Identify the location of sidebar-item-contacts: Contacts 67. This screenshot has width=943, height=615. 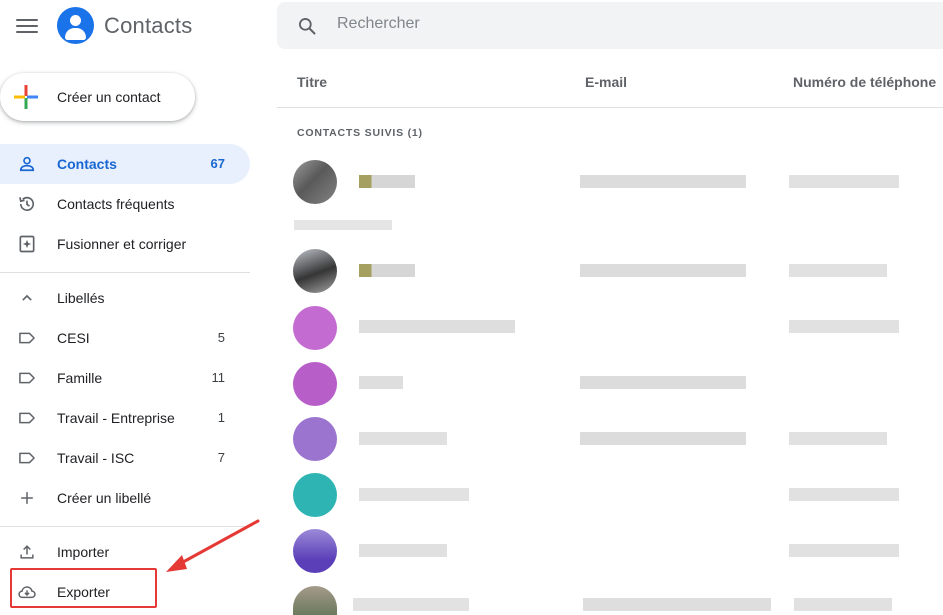
(125, 164).